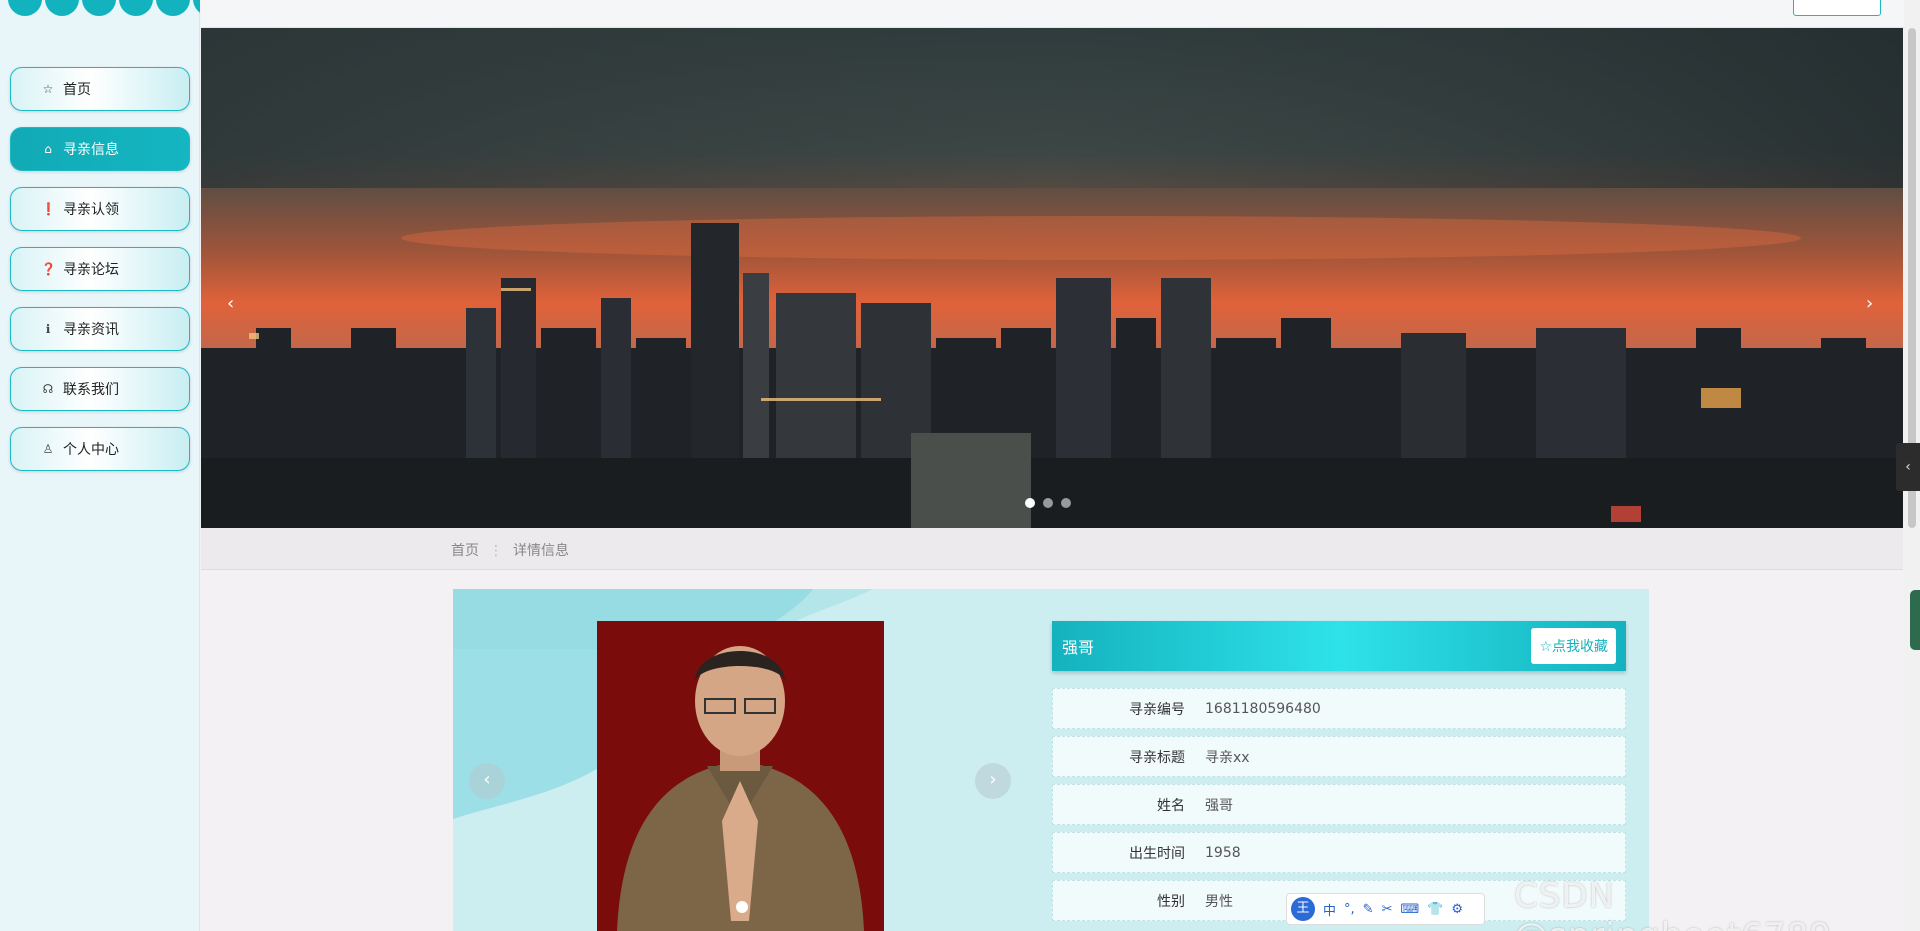 The image size is (1920, 931). I want to click on banner-indicators, so click(1048, 503).